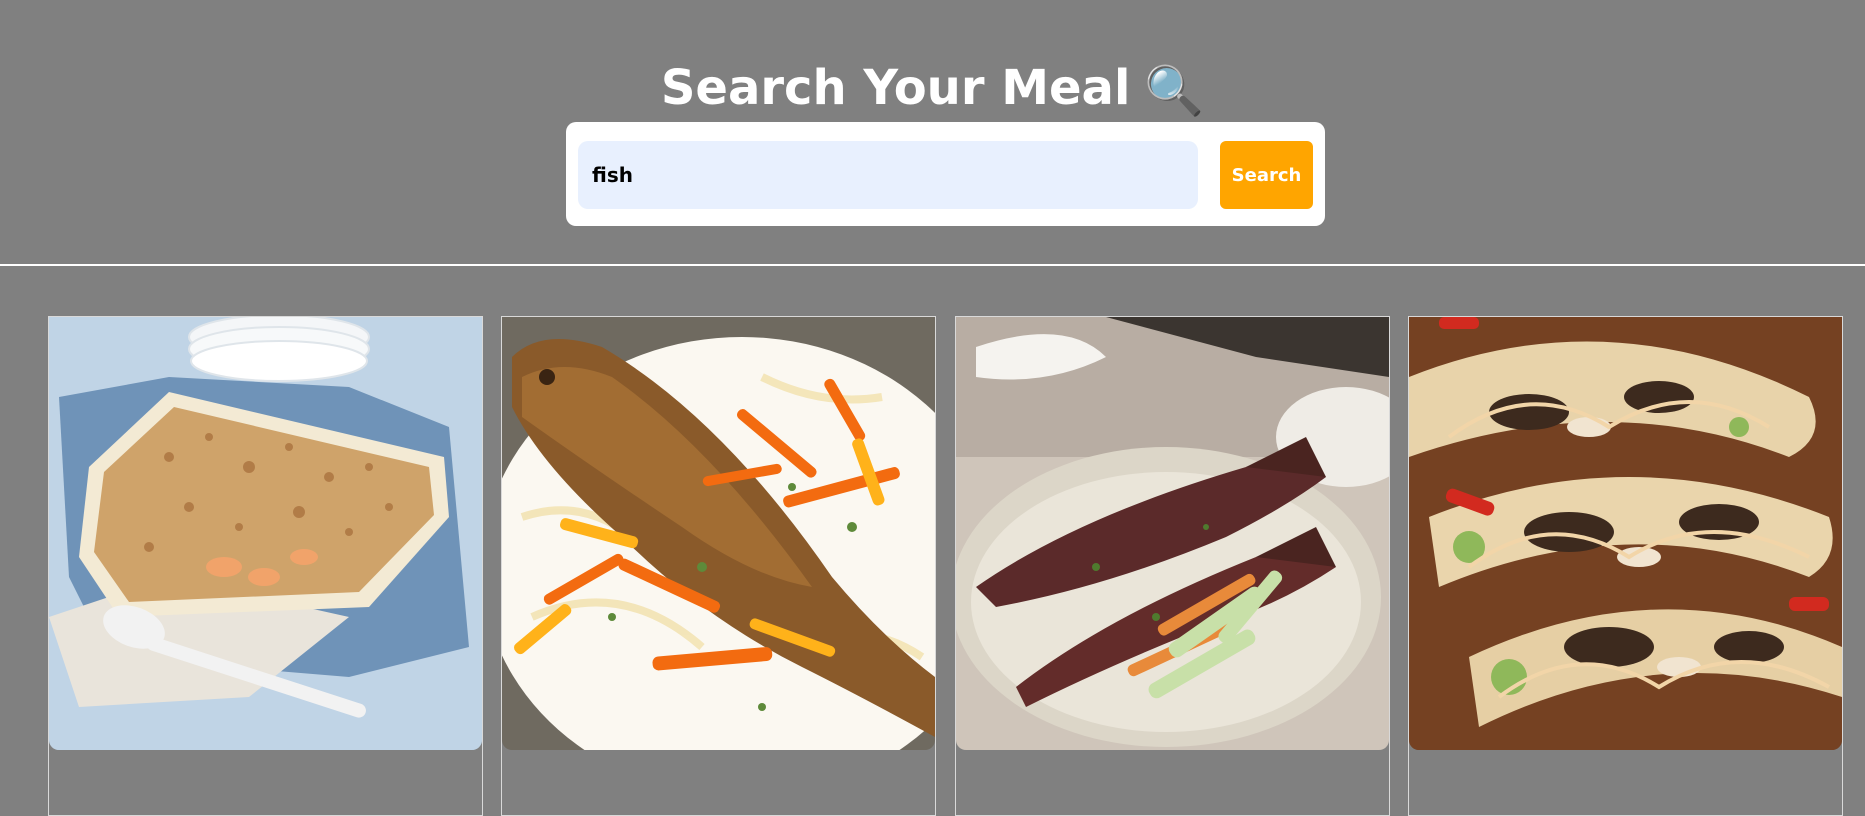  What do you see at coordinates (265, 533) in the screenshot?
I see `meal-image-fish-pie` at bounding box center [265, 533].